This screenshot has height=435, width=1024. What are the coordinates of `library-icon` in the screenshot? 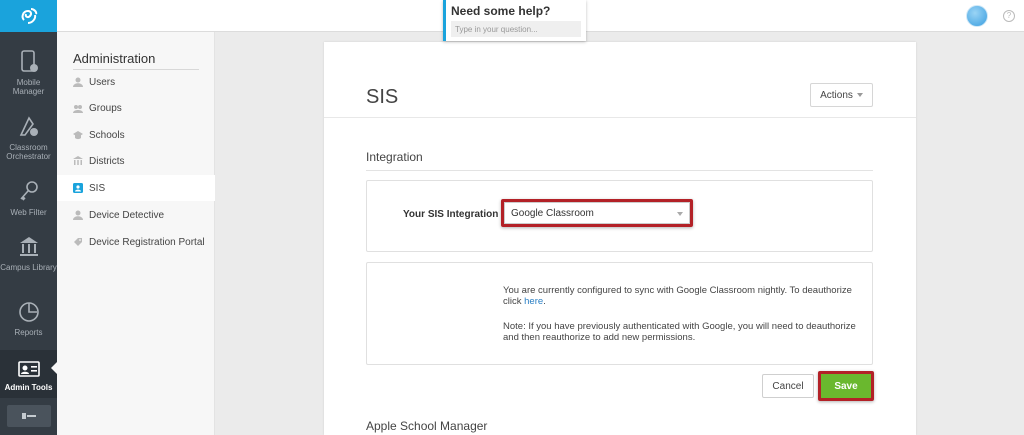 It's located at (28, 246).